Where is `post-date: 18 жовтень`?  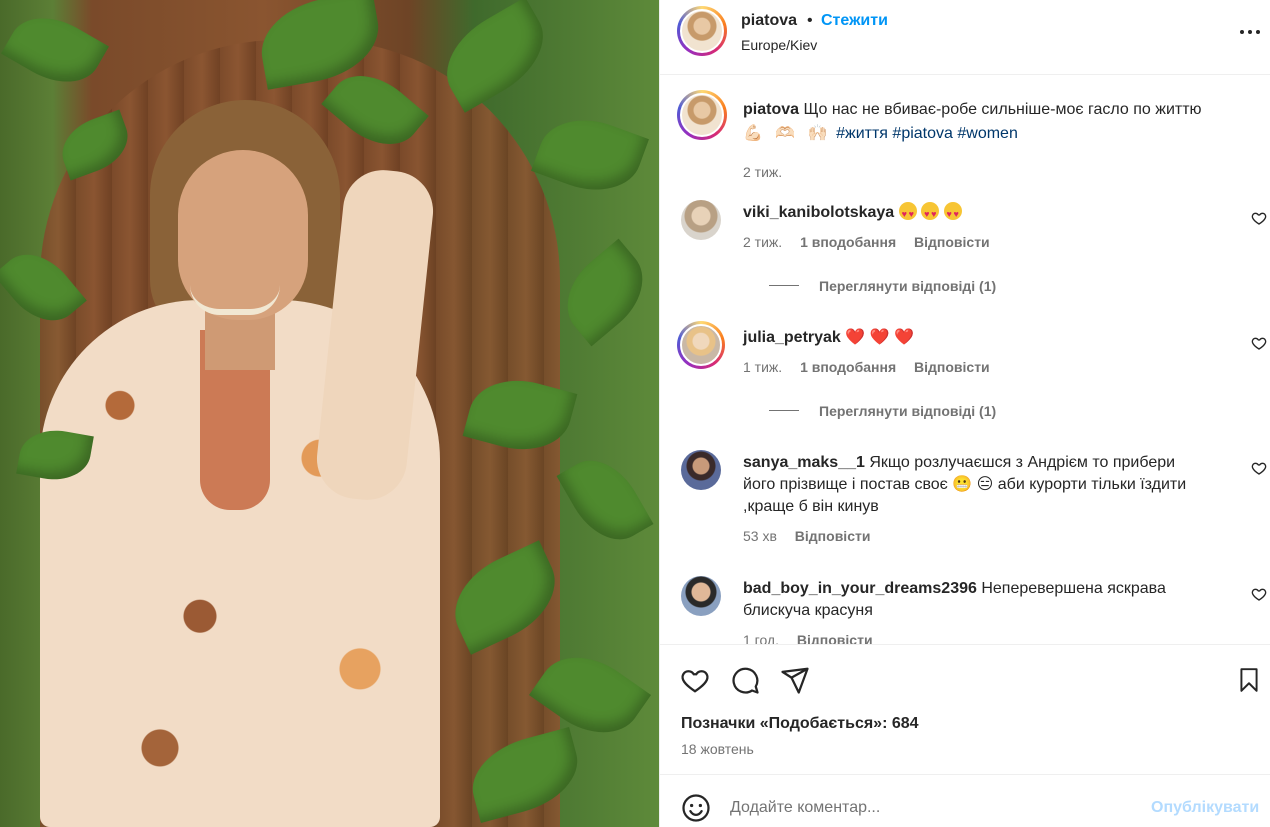 post-date: 18 жовтень is located at coordinates (717, 749).